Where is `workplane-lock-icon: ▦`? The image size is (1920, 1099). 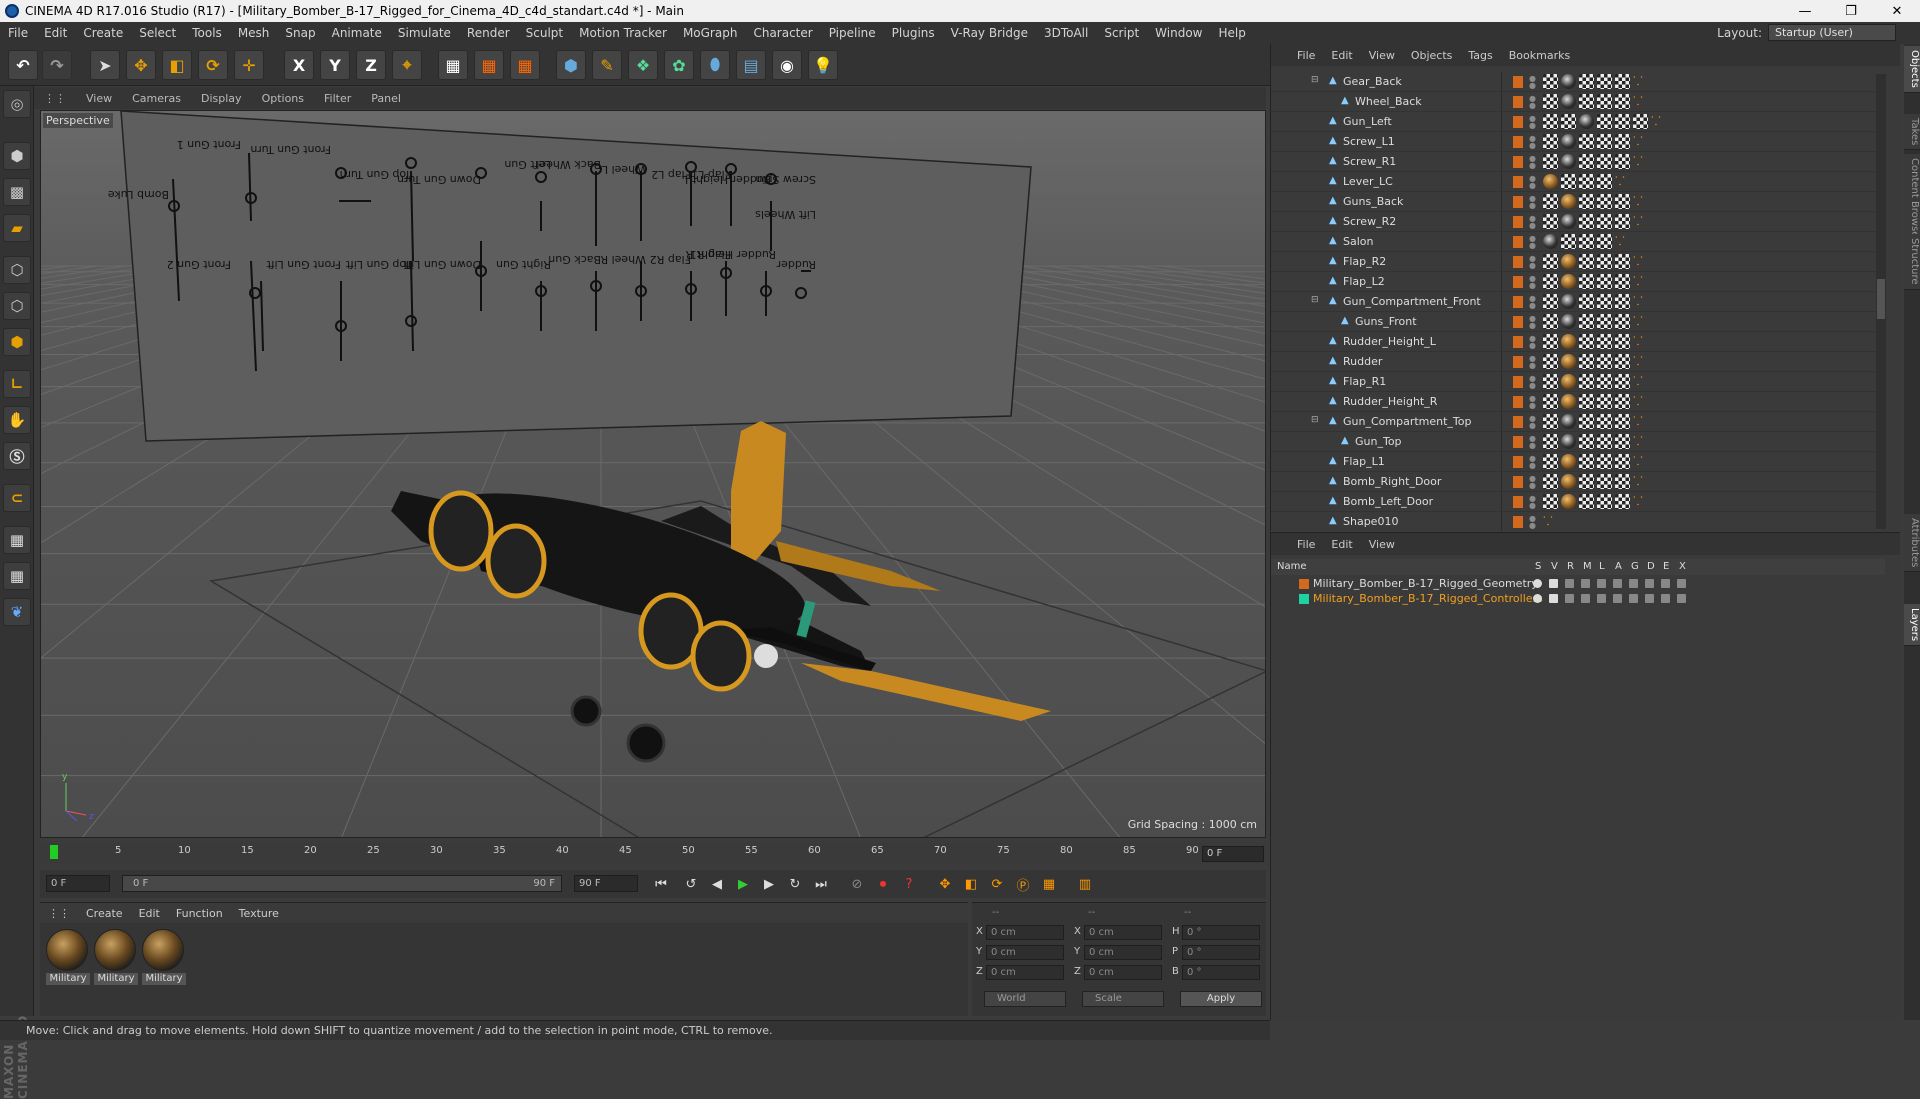 workplane-lock-icon: ▦ is located at coordinates (17, 540).